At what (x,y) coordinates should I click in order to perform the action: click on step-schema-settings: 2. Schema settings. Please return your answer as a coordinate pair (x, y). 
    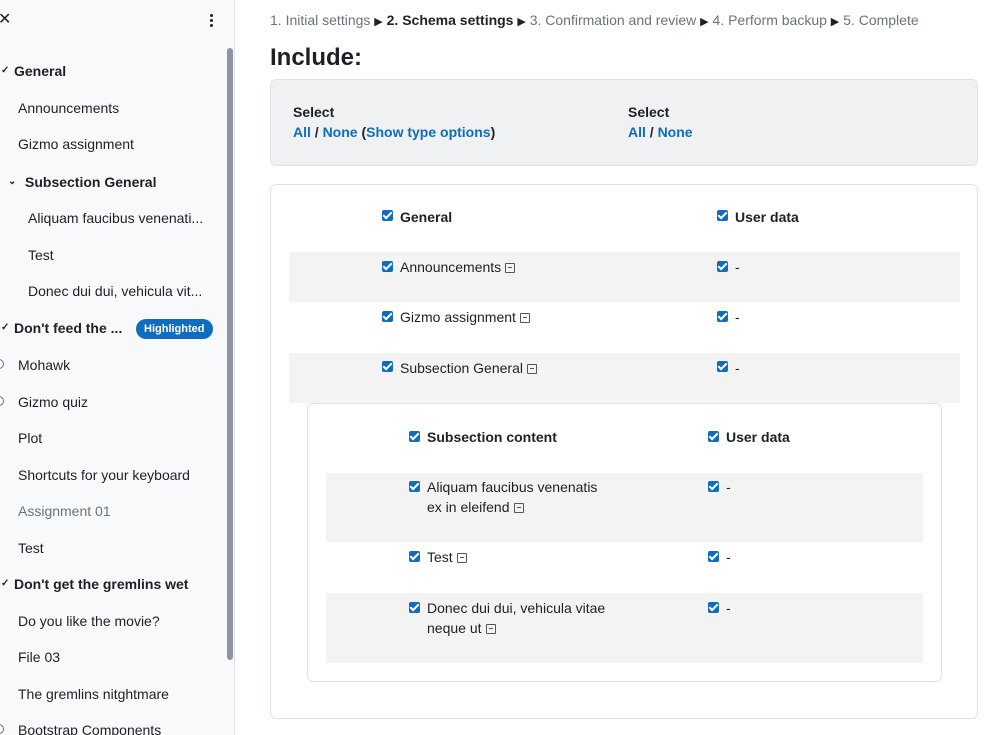
    Looking at the image, I should click on (450, 20).